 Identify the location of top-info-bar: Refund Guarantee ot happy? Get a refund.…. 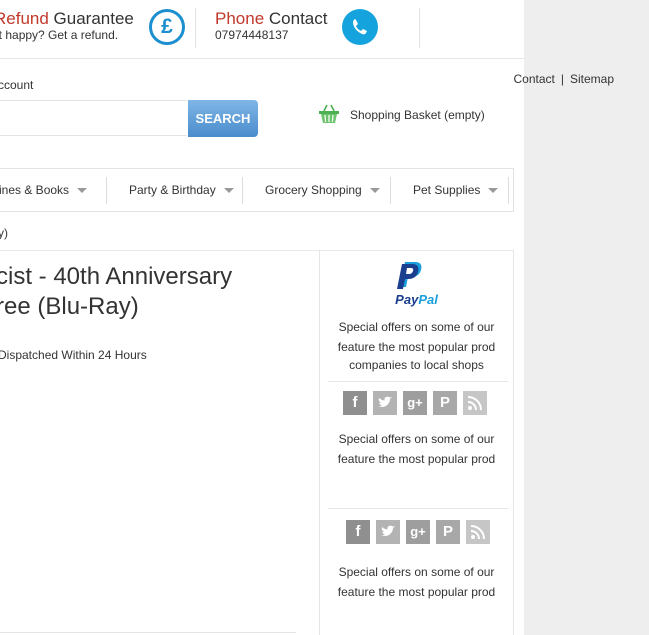
(262, 29).